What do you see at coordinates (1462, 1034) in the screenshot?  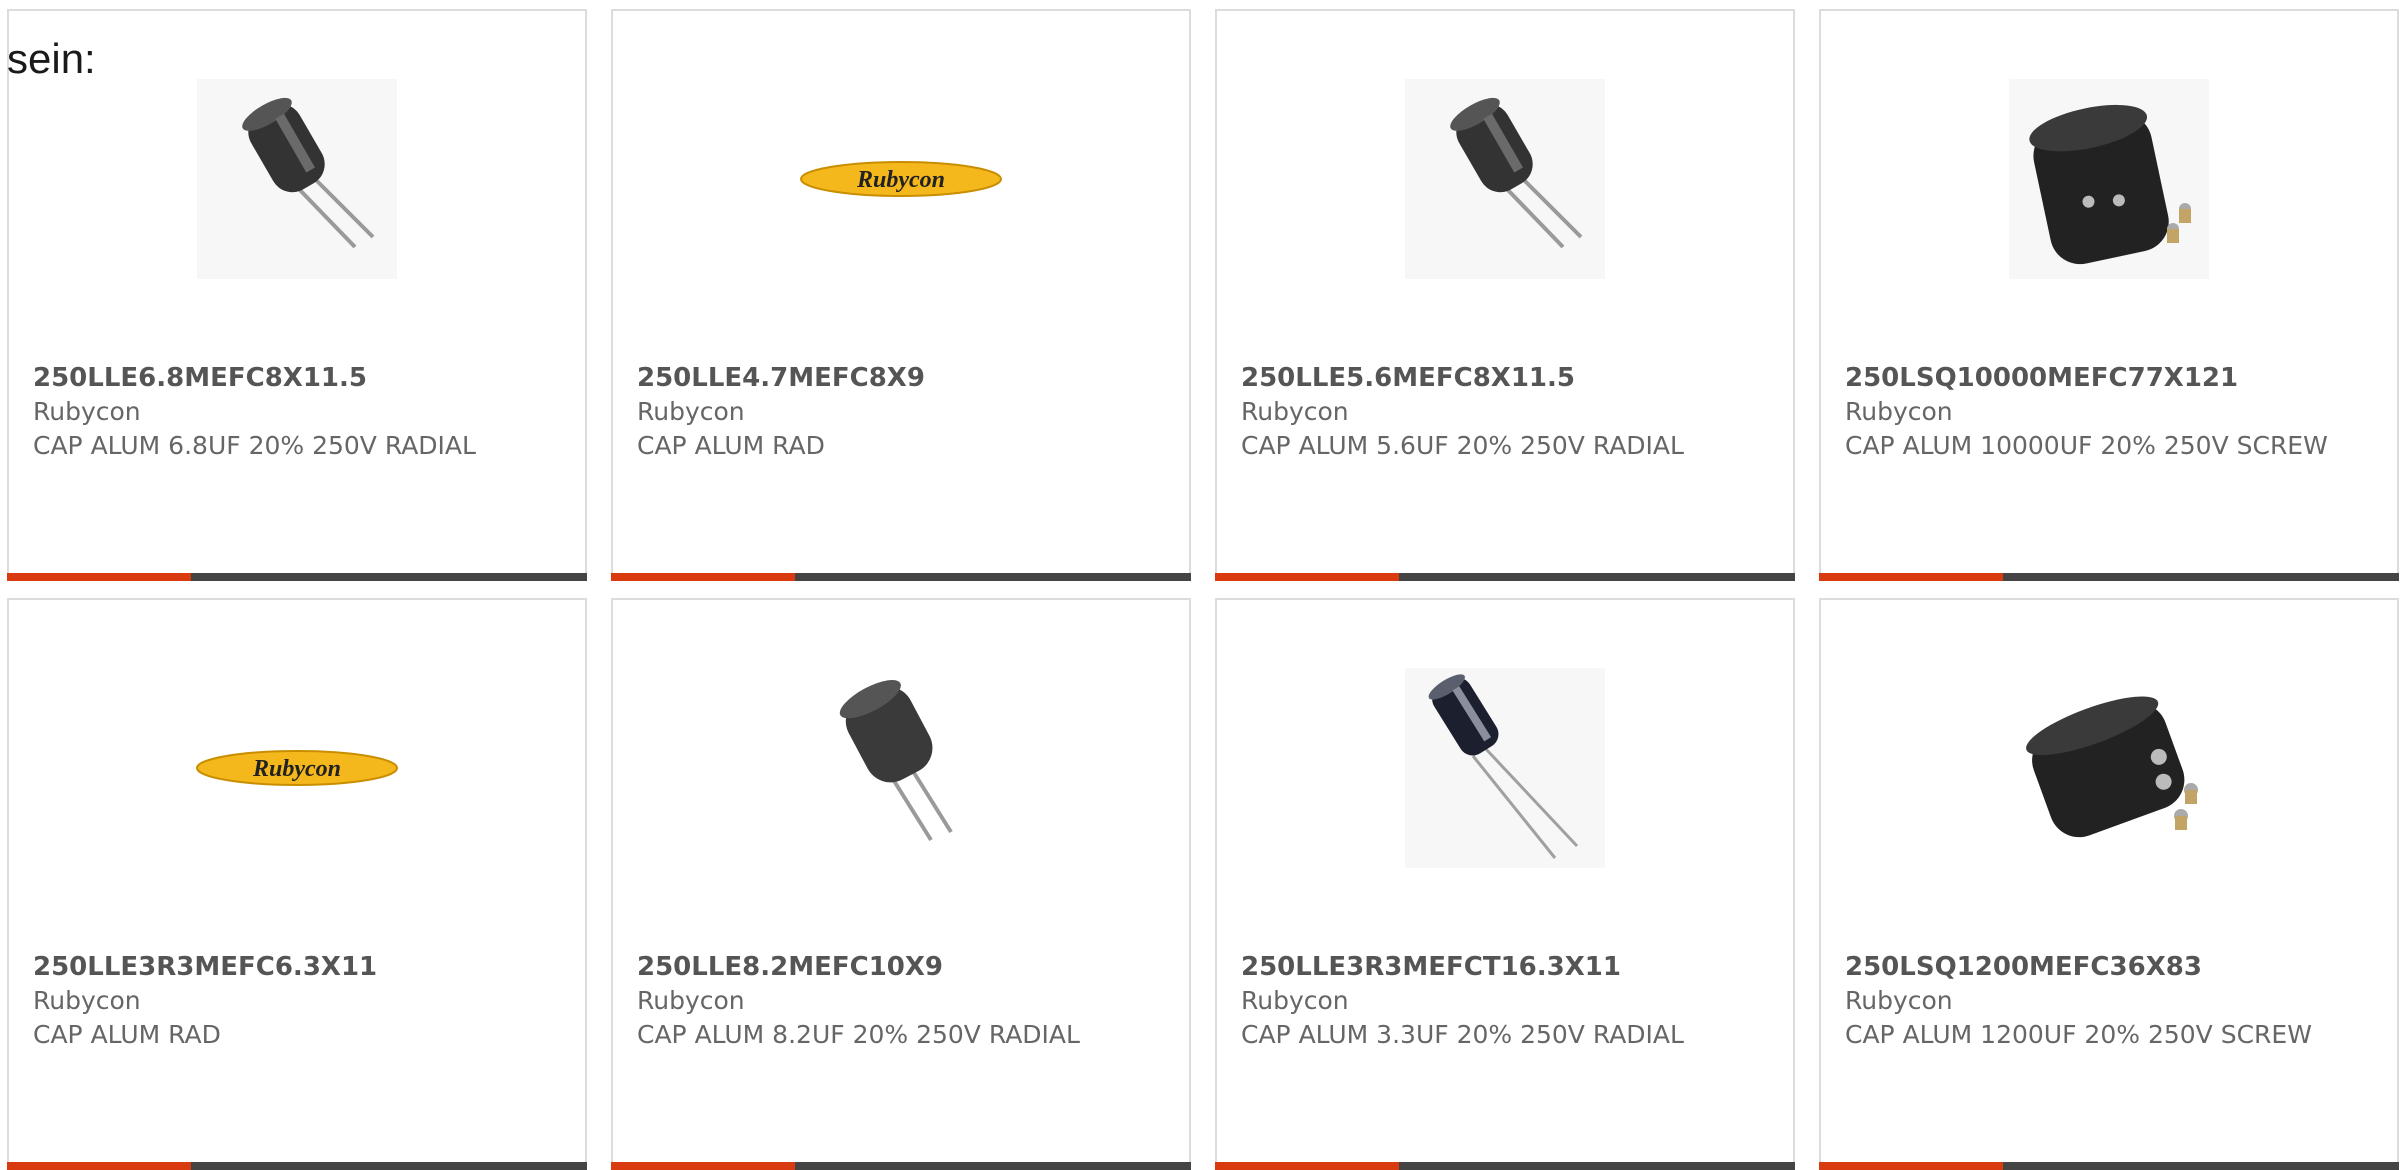 I see `description: CAP ALUM 3.3UF 20% 250V RADIAL` at bounding box center [1462, 1034].